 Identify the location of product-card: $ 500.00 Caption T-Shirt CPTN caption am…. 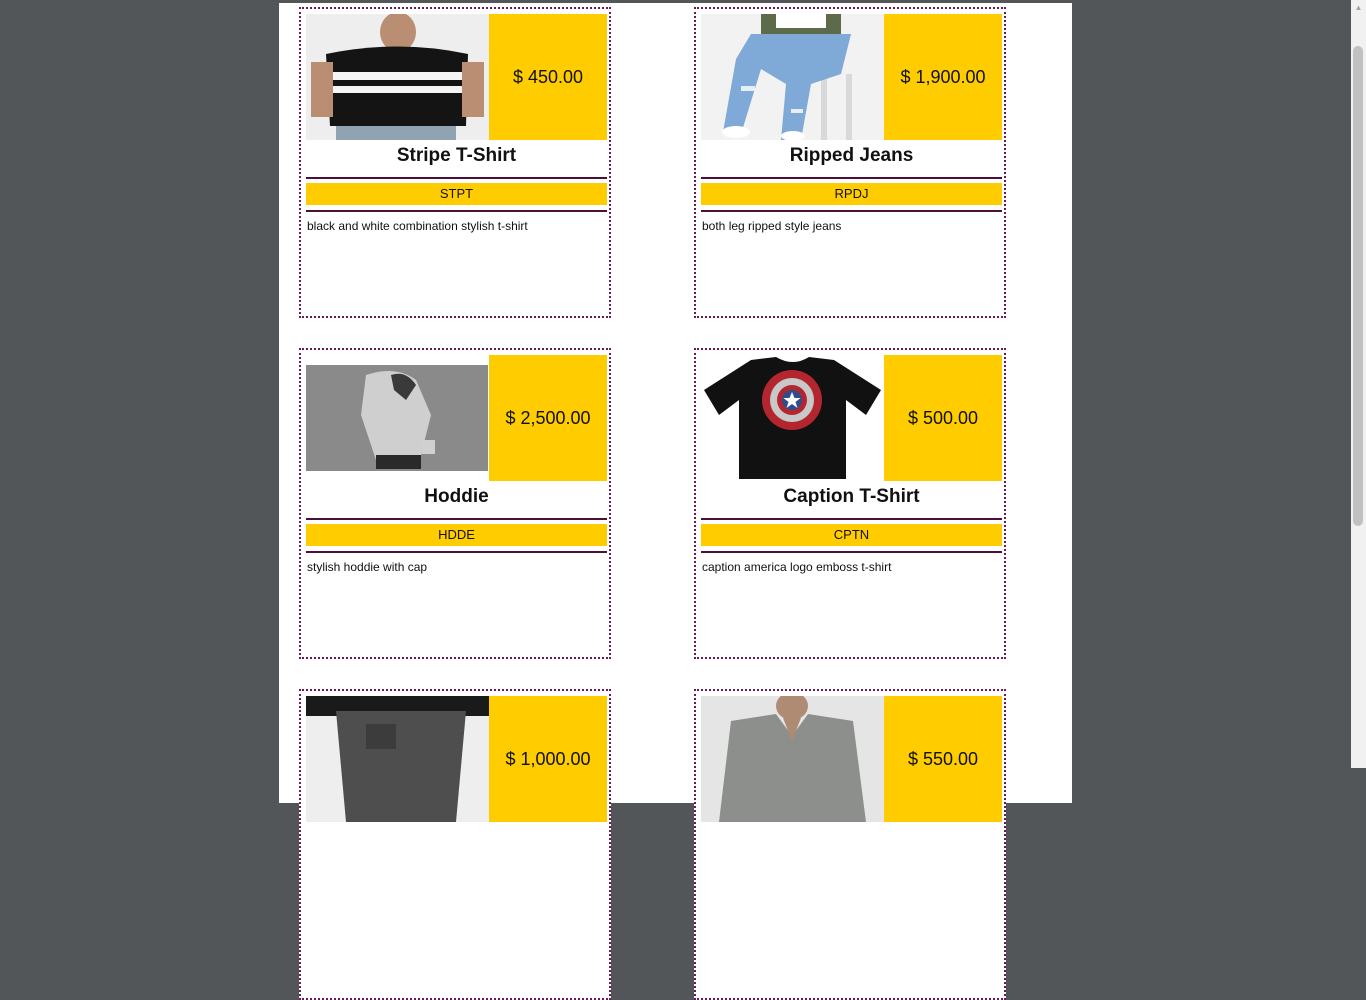
(850, 503).